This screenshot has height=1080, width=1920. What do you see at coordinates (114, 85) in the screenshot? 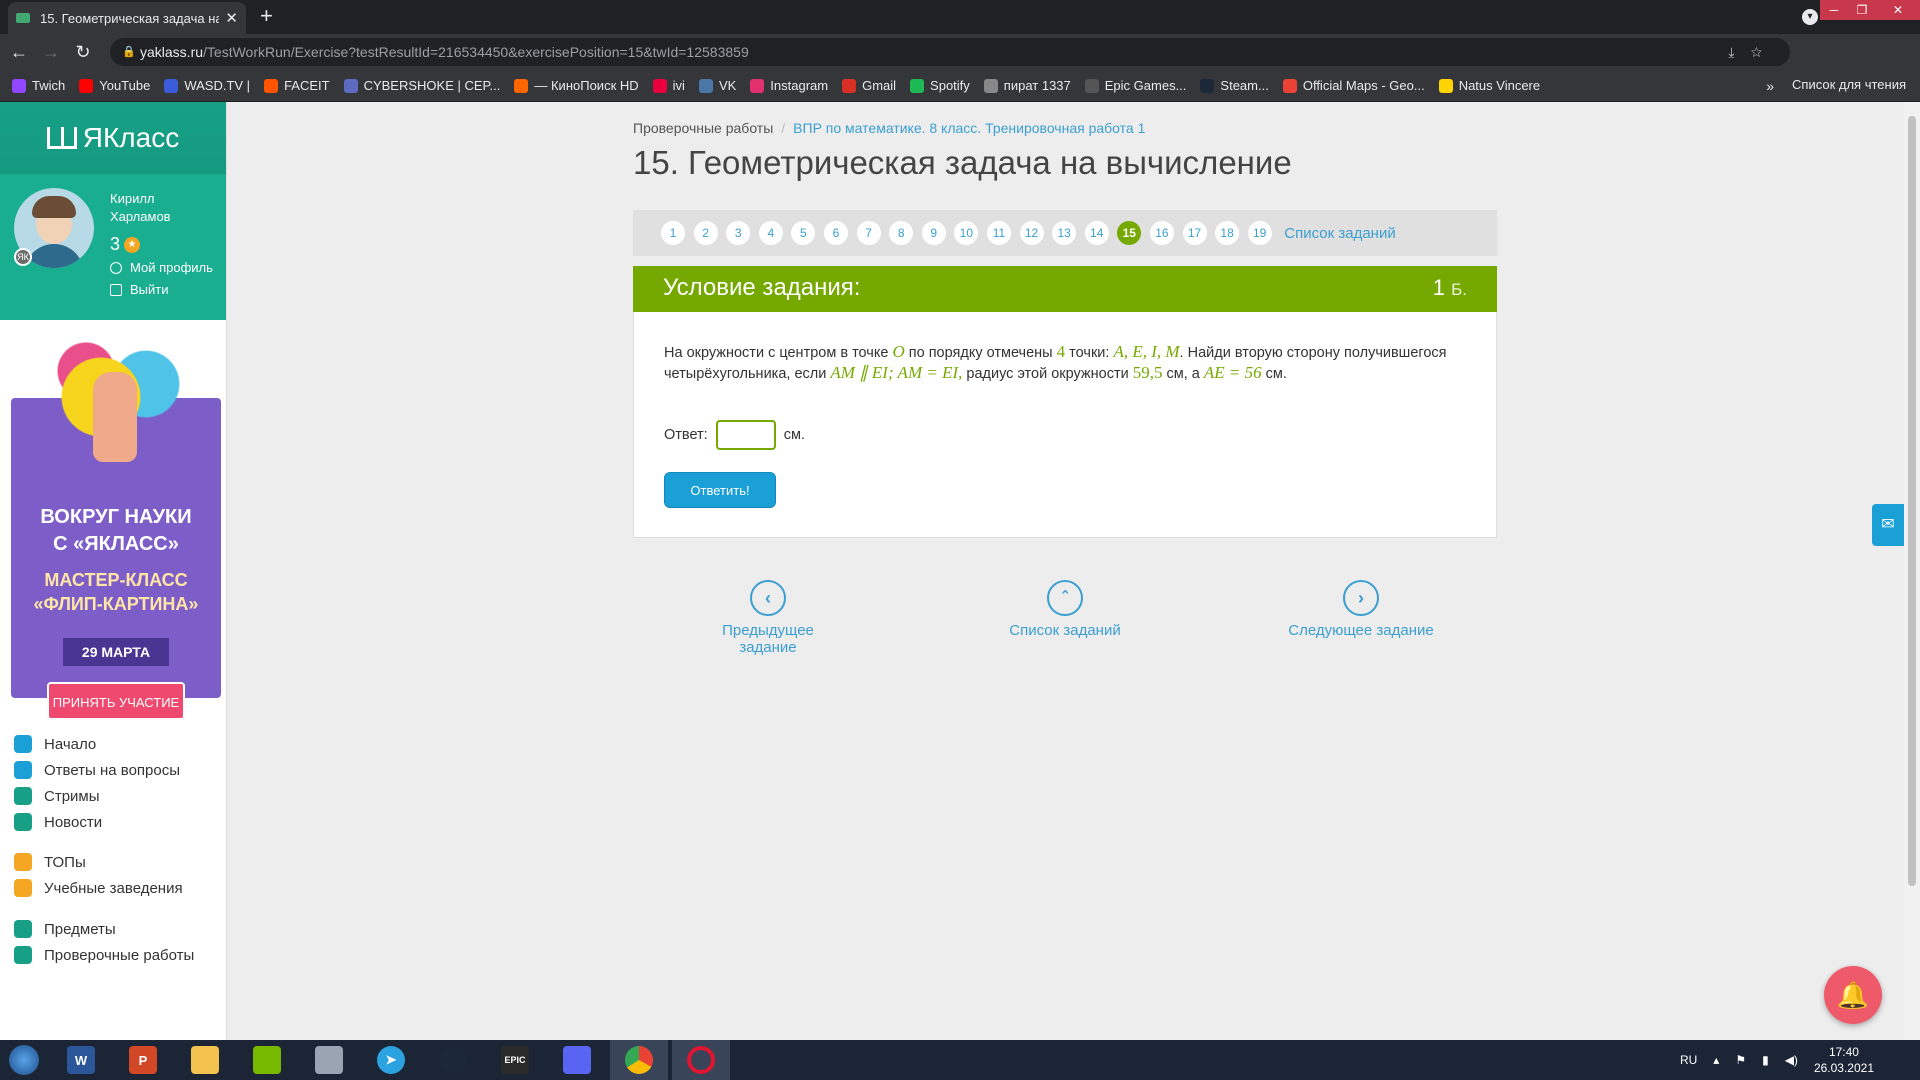
I see `bookmark-item: YouTube` at bounding box center [114, 85].